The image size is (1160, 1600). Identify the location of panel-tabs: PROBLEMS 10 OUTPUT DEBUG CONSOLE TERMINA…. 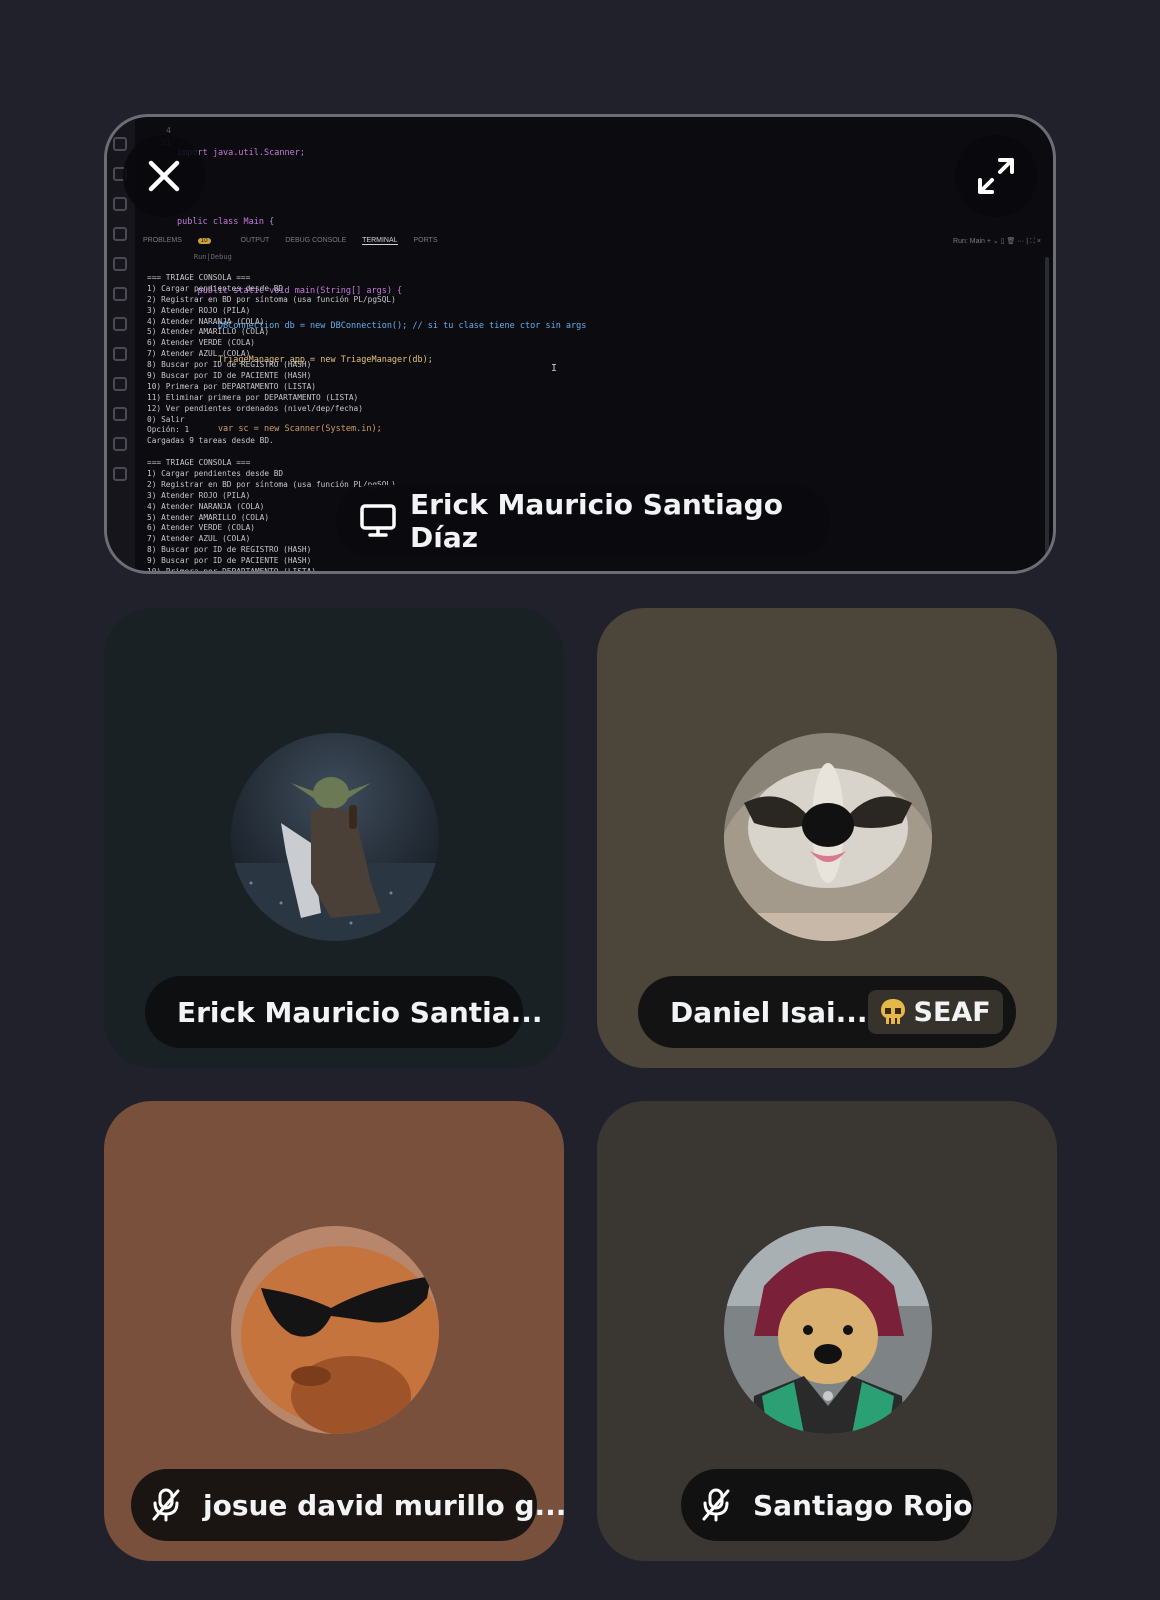
(593, 244).